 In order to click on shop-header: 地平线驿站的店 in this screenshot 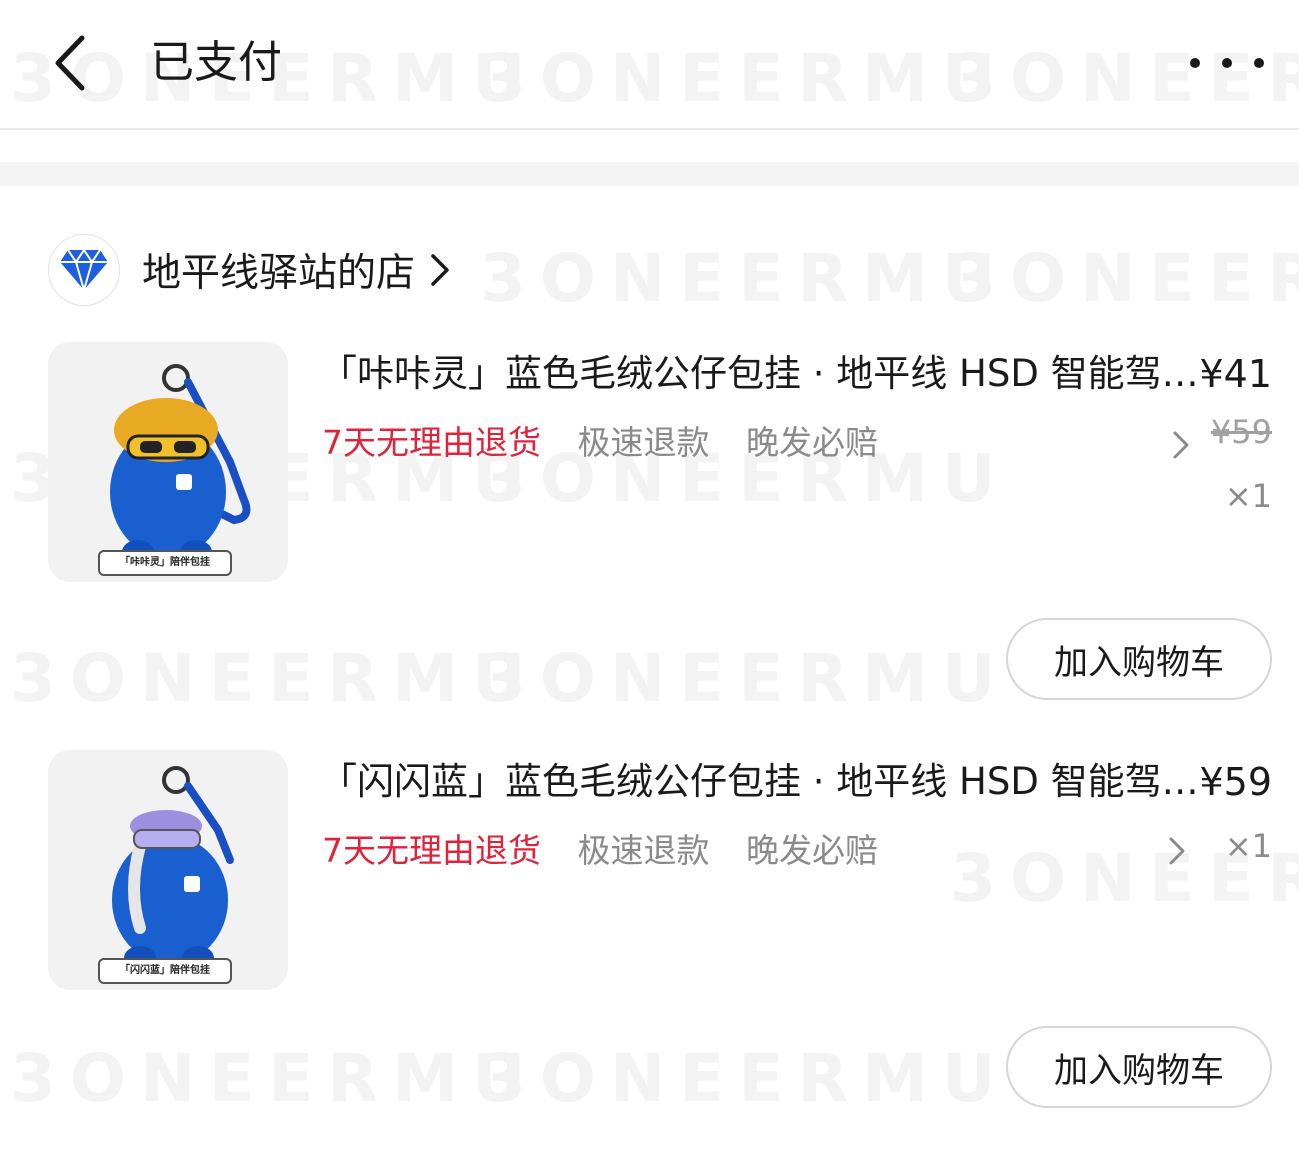, I will do `click(249, 270)`.